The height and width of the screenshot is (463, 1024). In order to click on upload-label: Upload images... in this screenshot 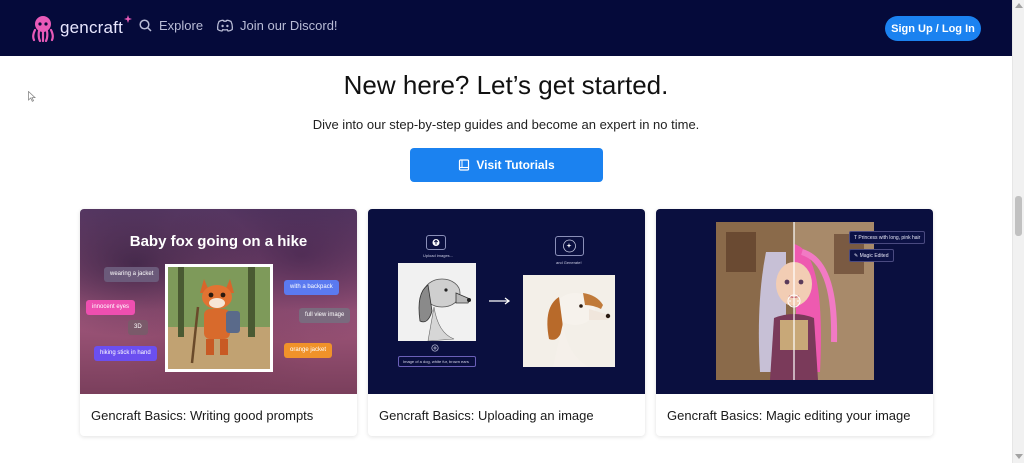, I will do `click(438, 255)`.